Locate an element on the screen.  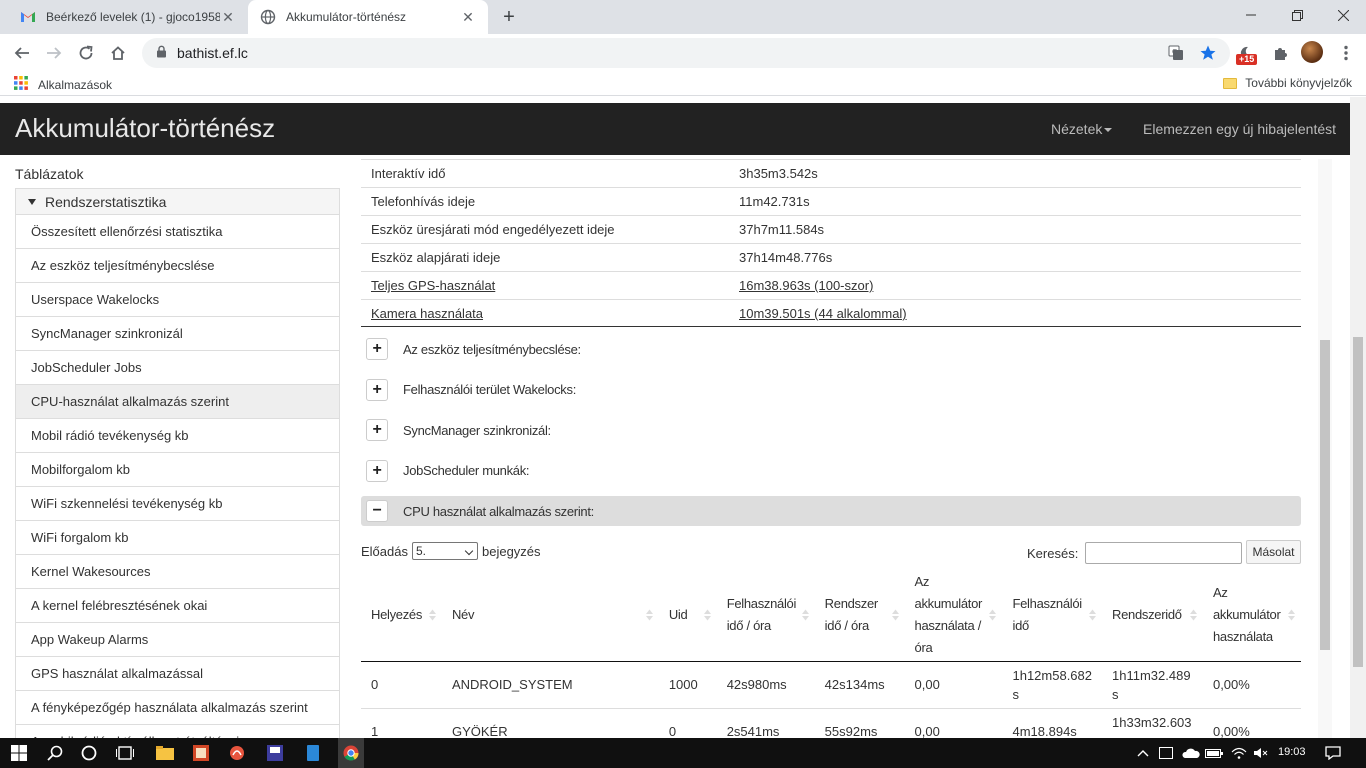
sidebar-item: CPU-használat alkalmazás szerint is located at coordinates (177, 401).